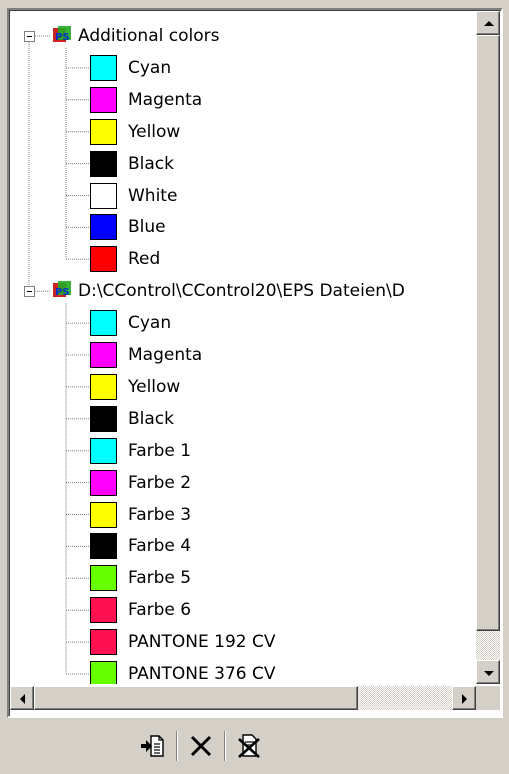 The height and width of the screenshot is (774, 509). I want to click on scroll-left-button, so click(22, 698).